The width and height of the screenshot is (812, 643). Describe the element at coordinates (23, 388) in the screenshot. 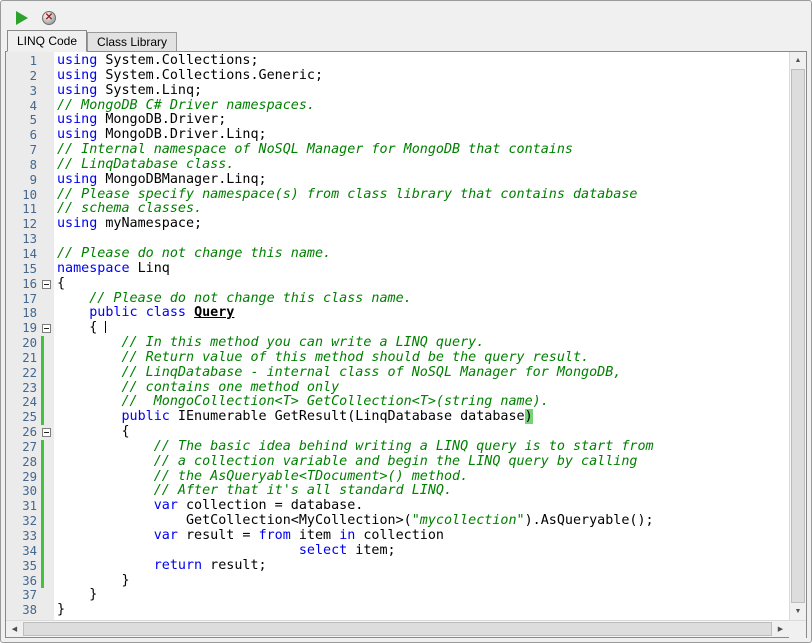

I see `line-number: 23` at that location.